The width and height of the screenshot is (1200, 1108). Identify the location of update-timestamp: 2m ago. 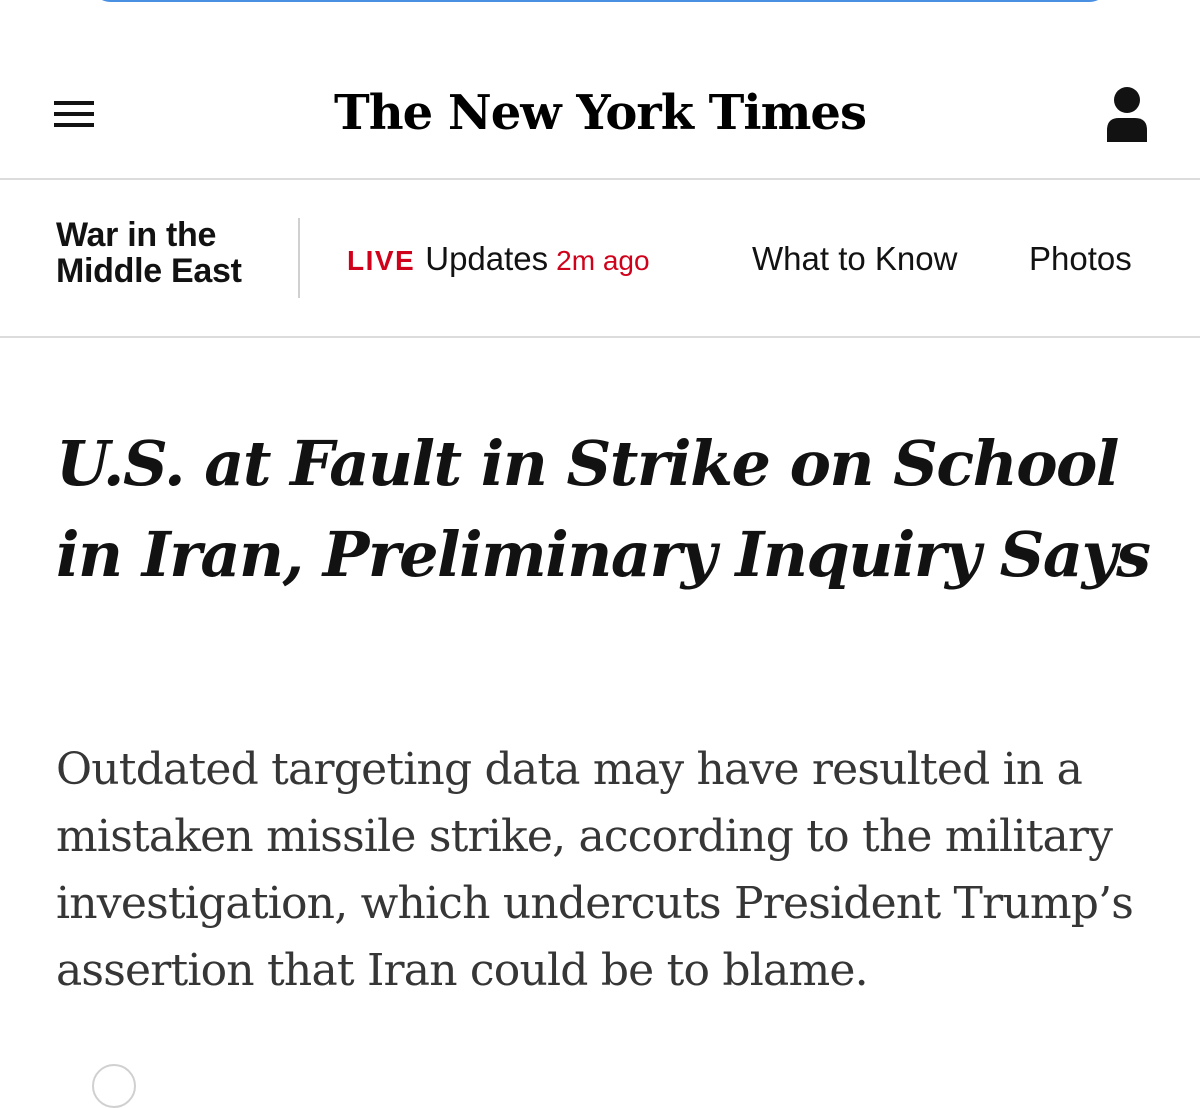
(603, 260).